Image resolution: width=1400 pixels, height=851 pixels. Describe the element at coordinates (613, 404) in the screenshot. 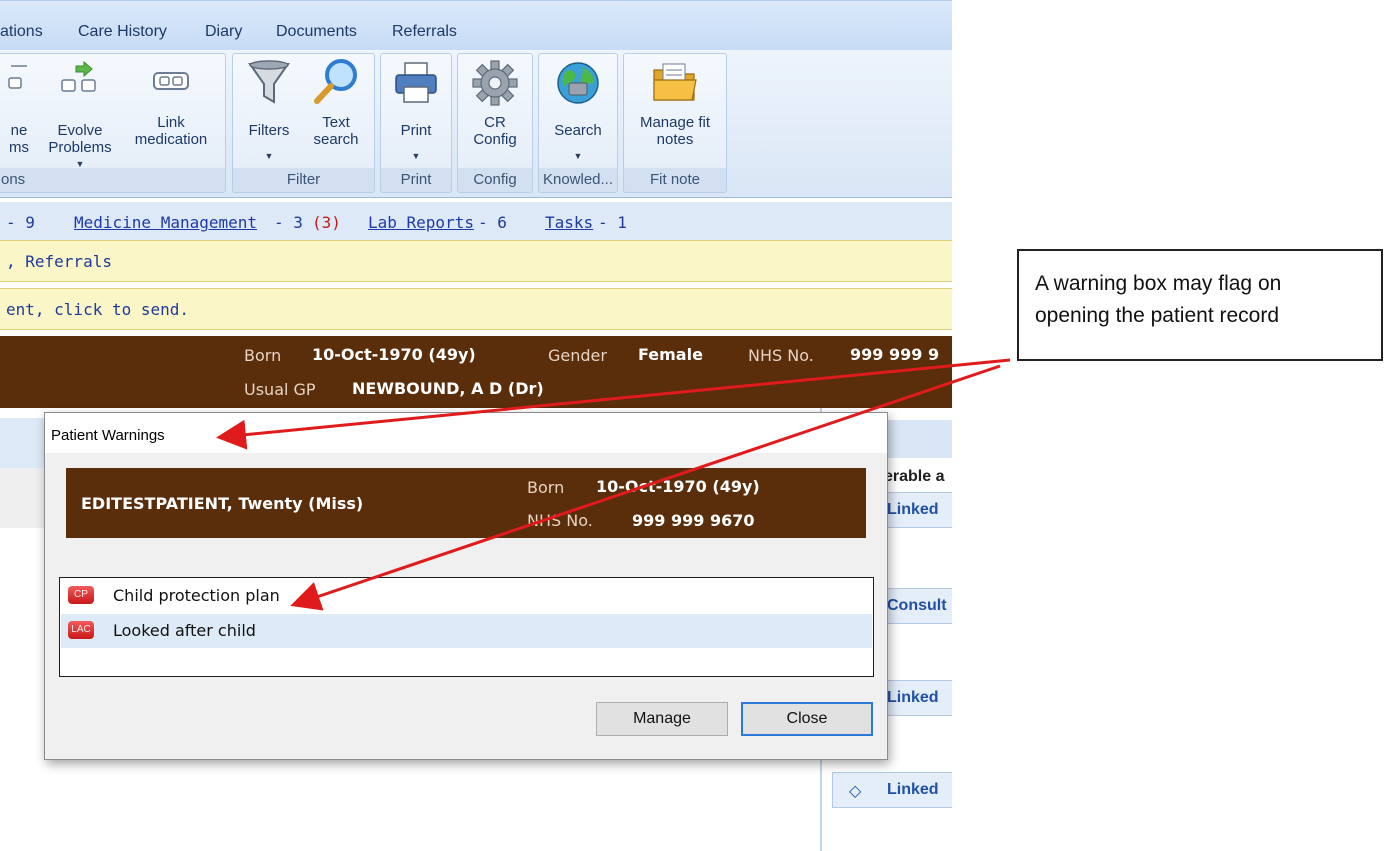

I see `arrow-to-dialog-title` at that location.